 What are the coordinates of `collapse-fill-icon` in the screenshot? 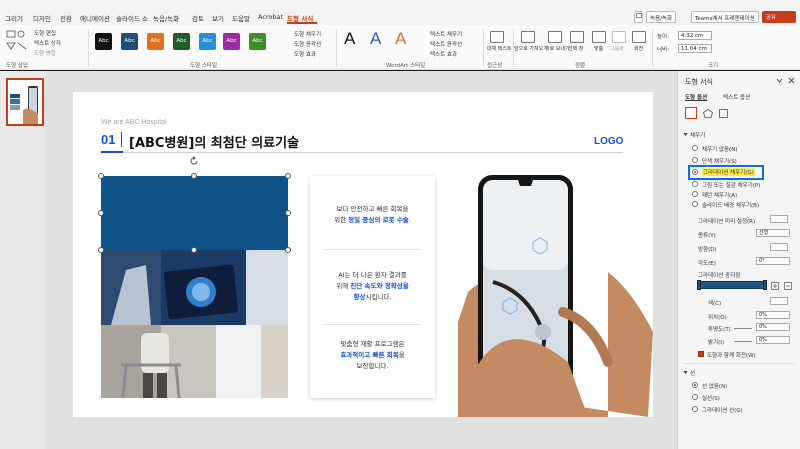 It's located at (685, 134).